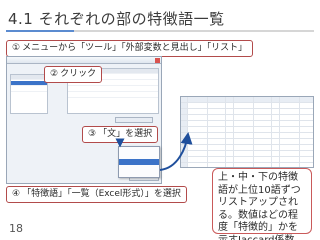 This screenshot has height=240, width=320. What do you see at coordinates (16, 194) in the screenshot?
I see `step4-marker: ④` at bounding box center [16, 194].